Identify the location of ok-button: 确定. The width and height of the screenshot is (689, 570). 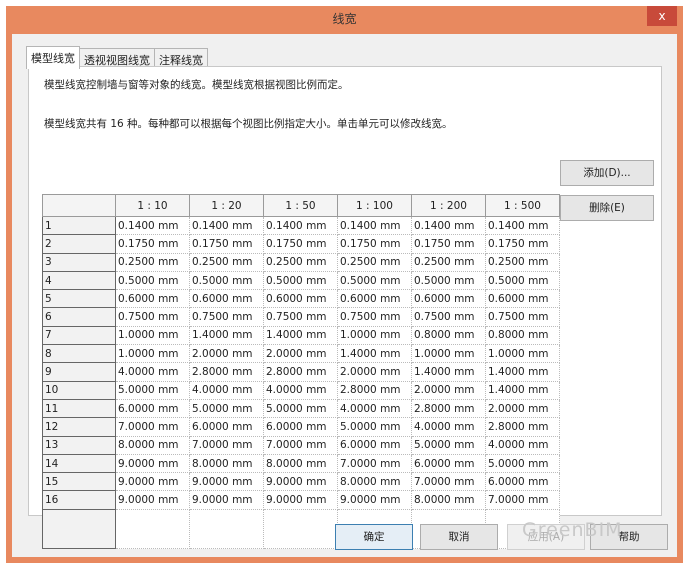
(374, 537).